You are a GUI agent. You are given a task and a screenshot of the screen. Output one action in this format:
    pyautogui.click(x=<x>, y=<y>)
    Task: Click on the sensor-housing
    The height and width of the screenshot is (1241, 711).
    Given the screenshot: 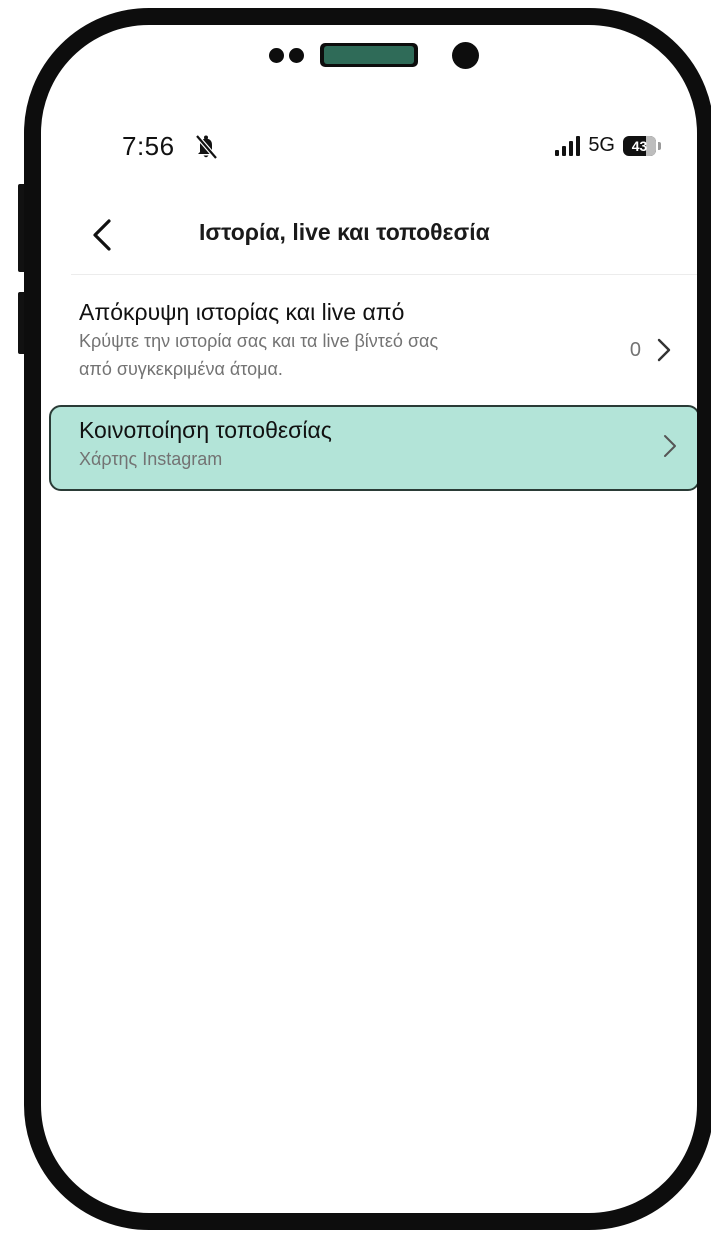 What is the action you would take?
    pyautogui.click(x=369, y=65)
    